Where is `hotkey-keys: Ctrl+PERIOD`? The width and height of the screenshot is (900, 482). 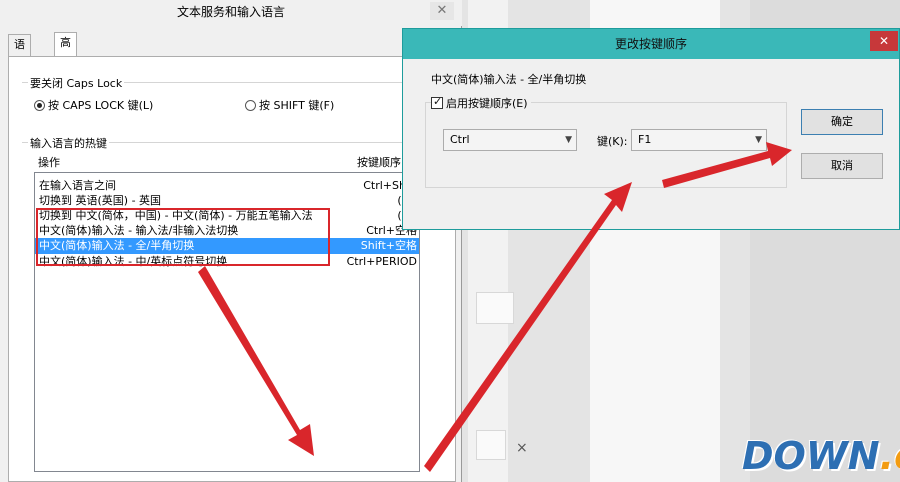 hotkey-keys: Ctrl+PERIOD is located at coordinates (381, 261).